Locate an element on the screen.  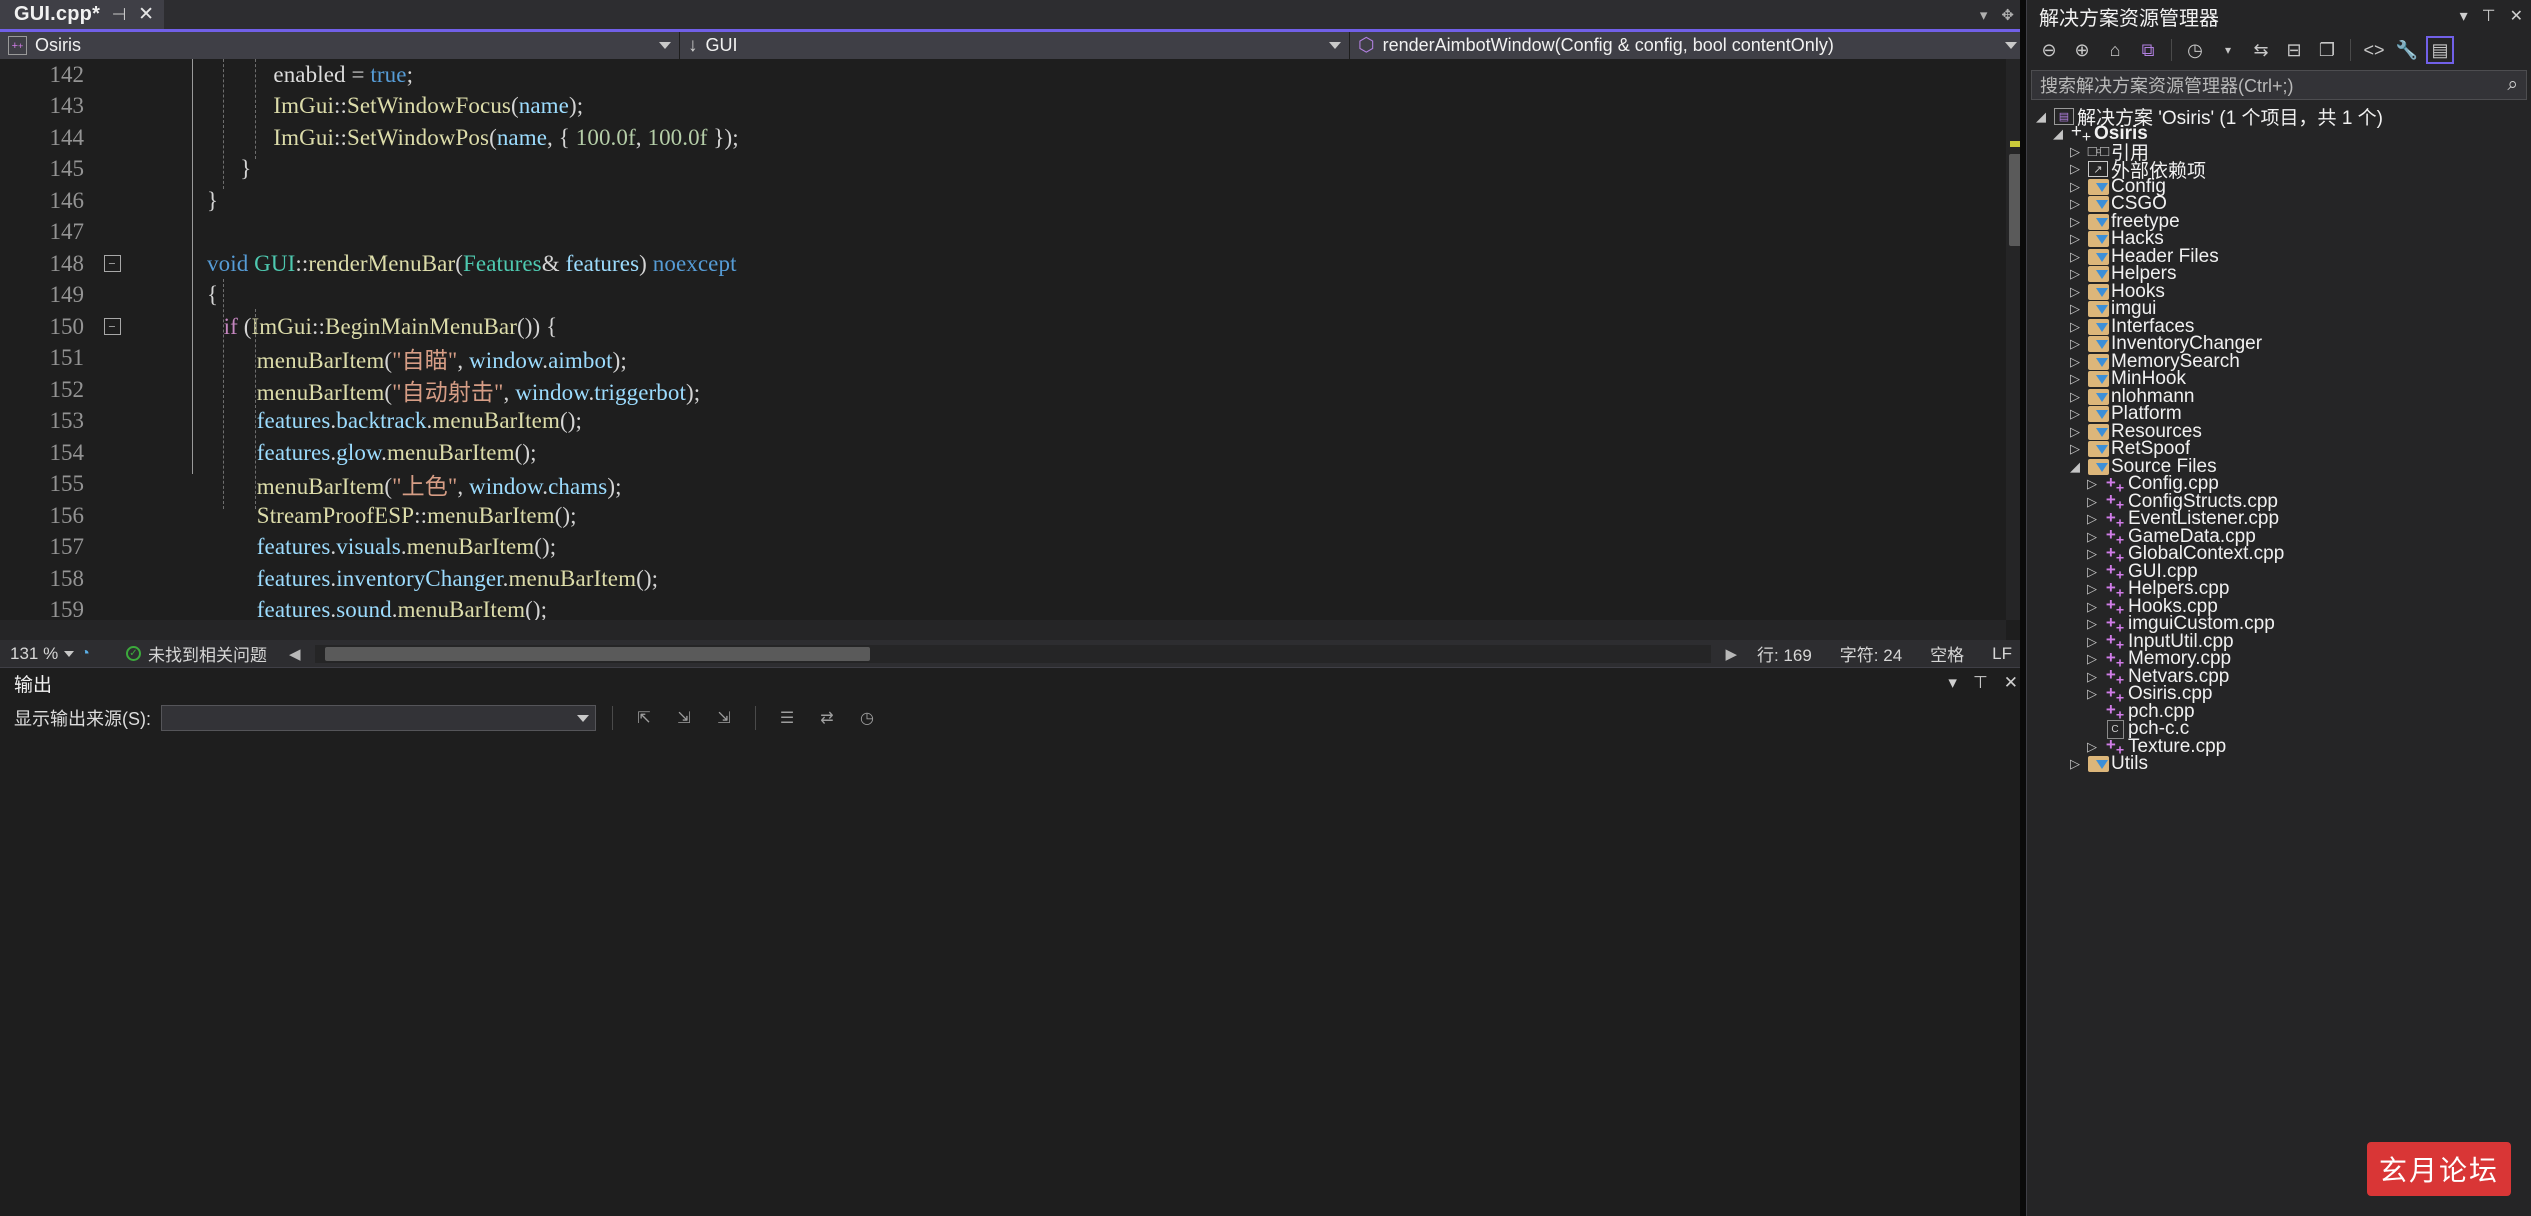
code-line: 151 menuBarItem("自瞄", window.aimbot); is located at coordinates (1003, 359).